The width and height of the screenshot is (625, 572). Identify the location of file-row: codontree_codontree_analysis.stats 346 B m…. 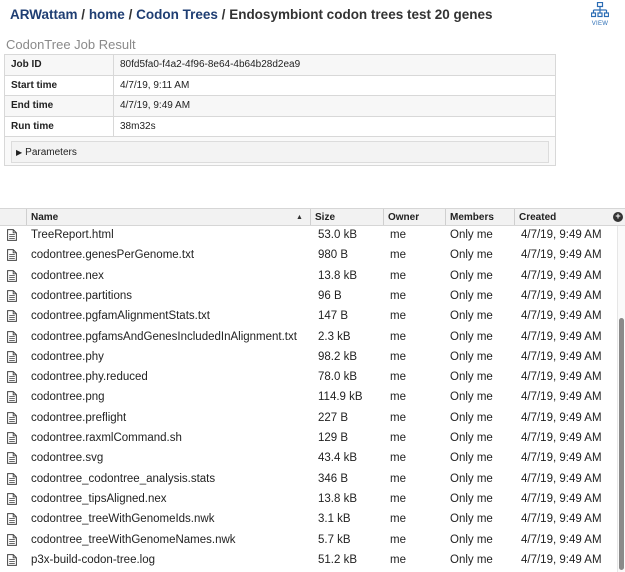
(308, 480).